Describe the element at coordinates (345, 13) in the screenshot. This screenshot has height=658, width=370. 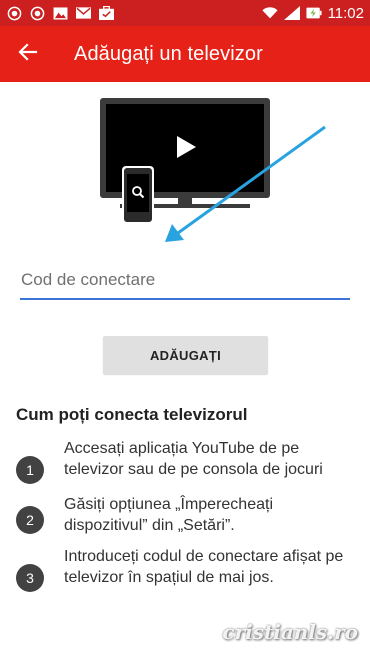
I see `clock: 11:02` at that location.